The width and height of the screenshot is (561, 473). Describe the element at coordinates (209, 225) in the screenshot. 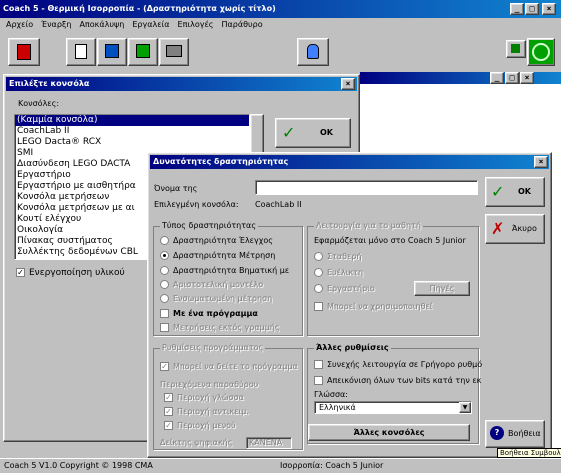

I see `activity-type-title: Τύπος δραστηριότητας` at that location.